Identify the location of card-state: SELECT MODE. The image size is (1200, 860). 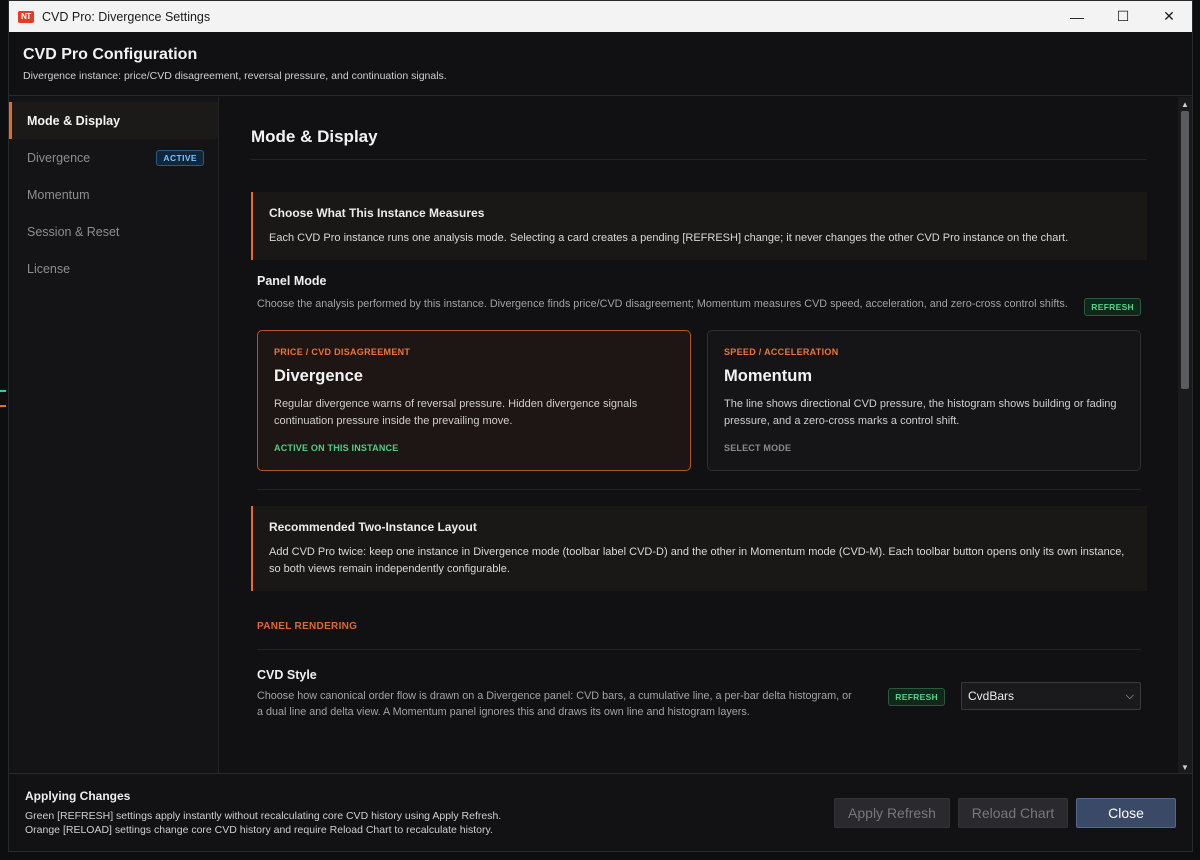
(758, 448).